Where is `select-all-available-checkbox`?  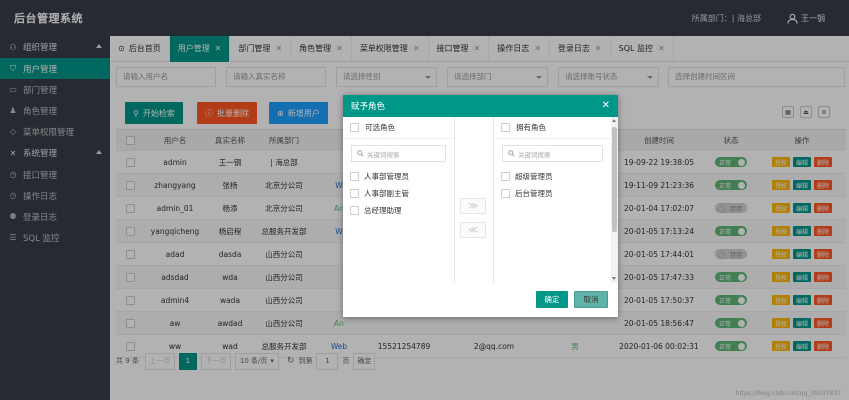
select-all-available-checkbox is located at coordinates (354, 127).